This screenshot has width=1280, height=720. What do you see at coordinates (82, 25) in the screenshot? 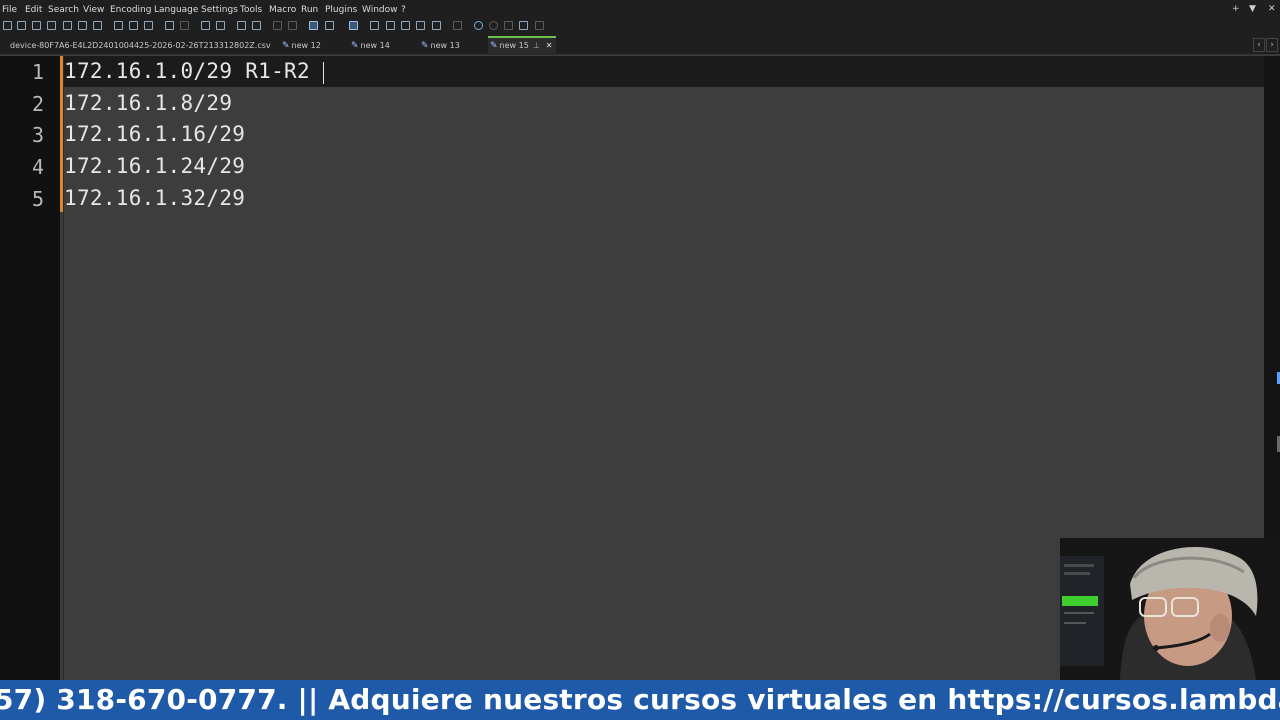
I see `close-all-icon` at bounding box center [82, 25].